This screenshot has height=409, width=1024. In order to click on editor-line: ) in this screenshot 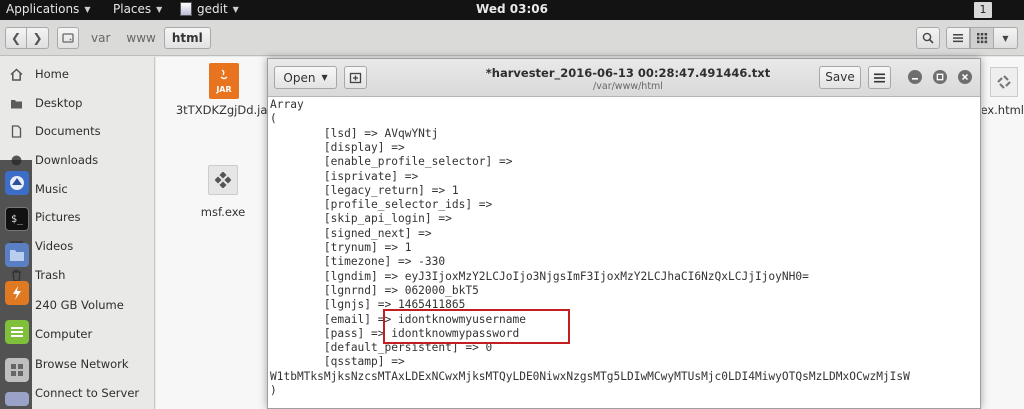, I will do `click(273, 390)`.